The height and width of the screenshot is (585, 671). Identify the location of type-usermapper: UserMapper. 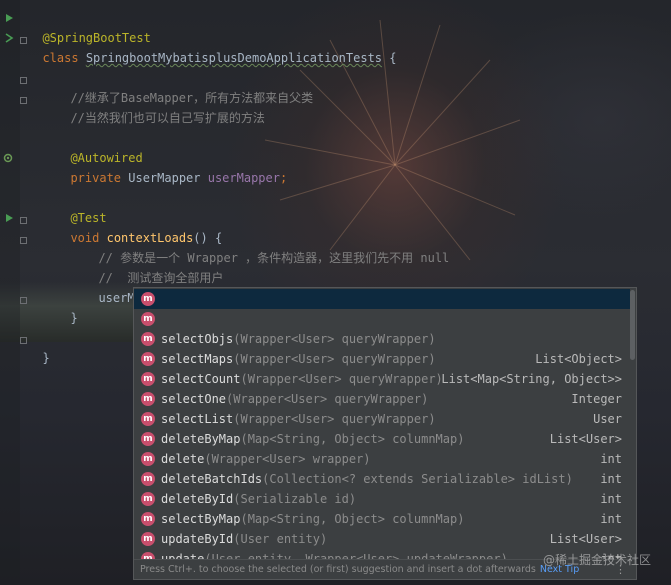
(164, 178).